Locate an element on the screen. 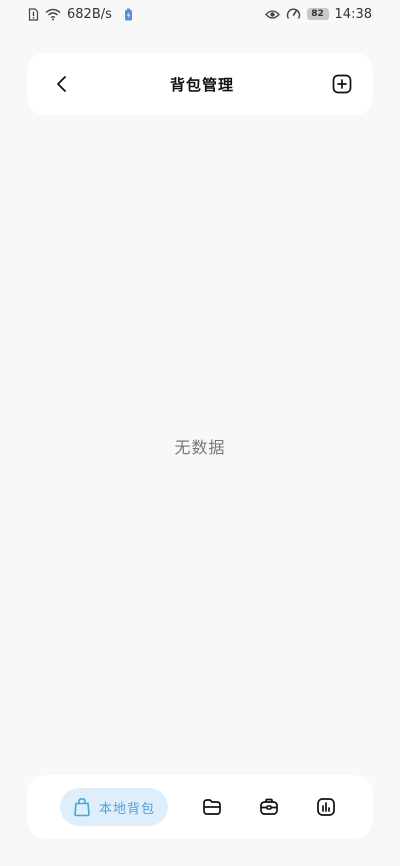 This screenshot has width=400, height=866. clock: 14:38 is located at coordinates (353, 14).